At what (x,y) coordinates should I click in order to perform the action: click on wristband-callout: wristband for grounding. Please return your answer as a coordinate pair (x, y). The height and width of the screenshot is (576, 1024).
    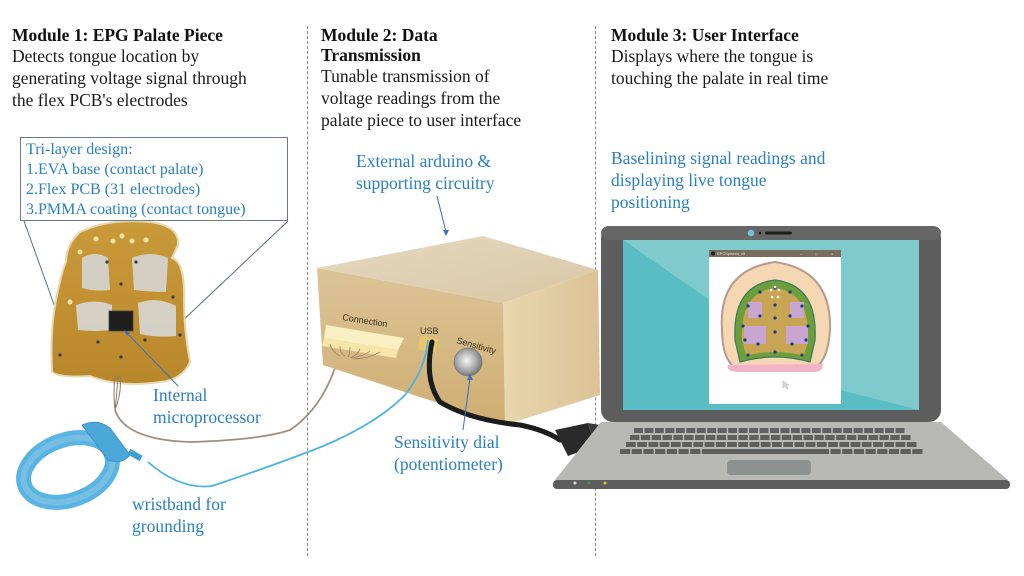
    Looking at the image, I should click on (179, 515).